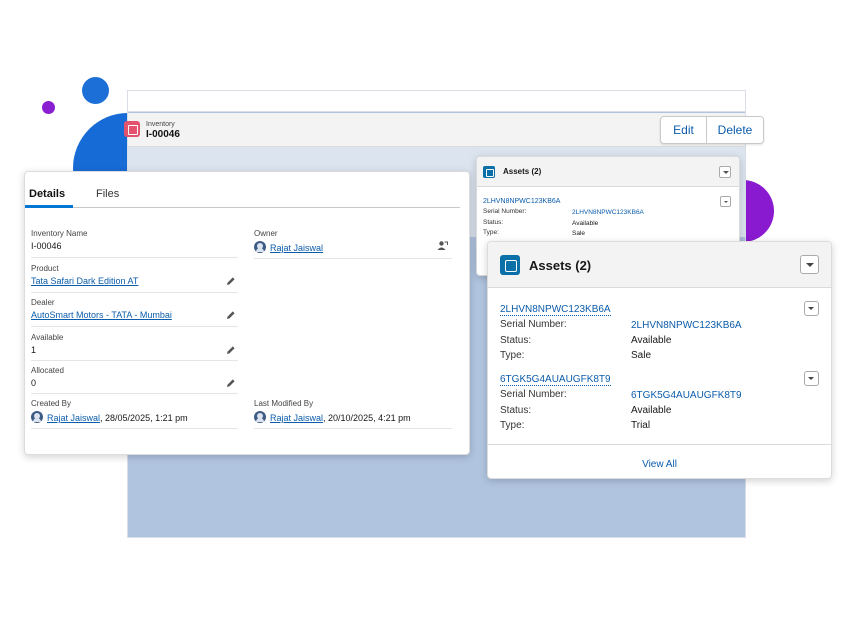  I want to click on tab-details: Details, so click(47, 194).